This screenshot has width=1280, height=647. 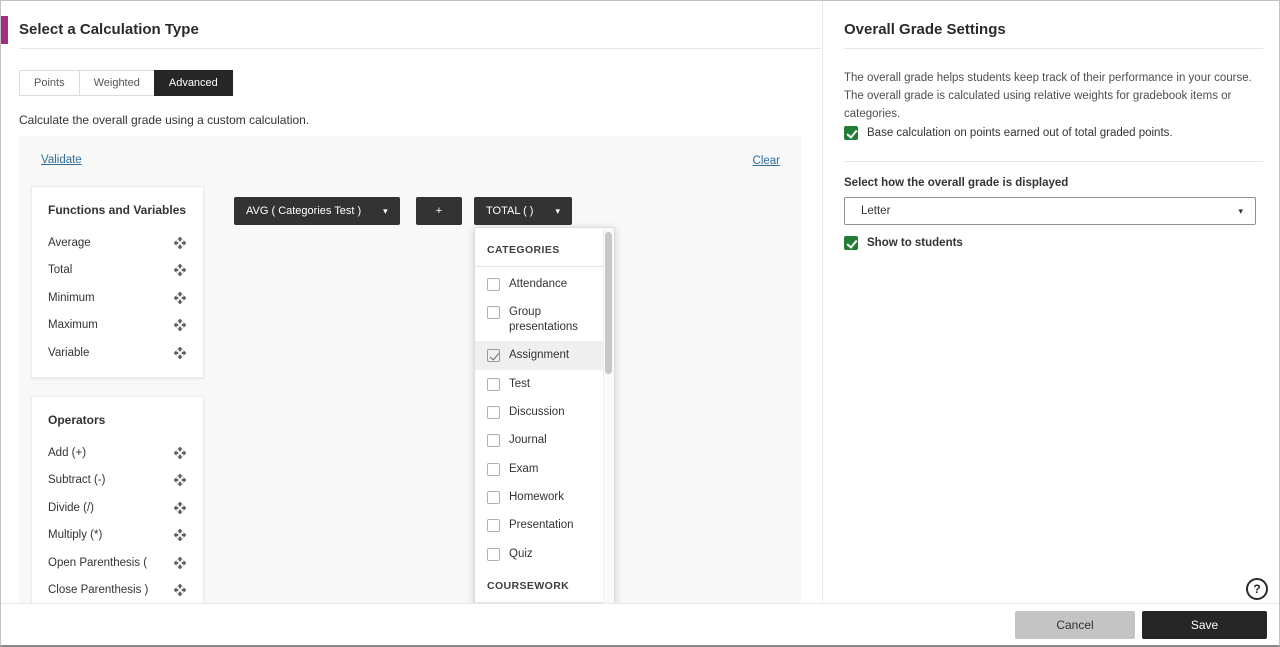 What do you see at coordinates (544, 469) in the screenshot?
I see `category-option-exam: Exam` at bounding box center [544, 469].